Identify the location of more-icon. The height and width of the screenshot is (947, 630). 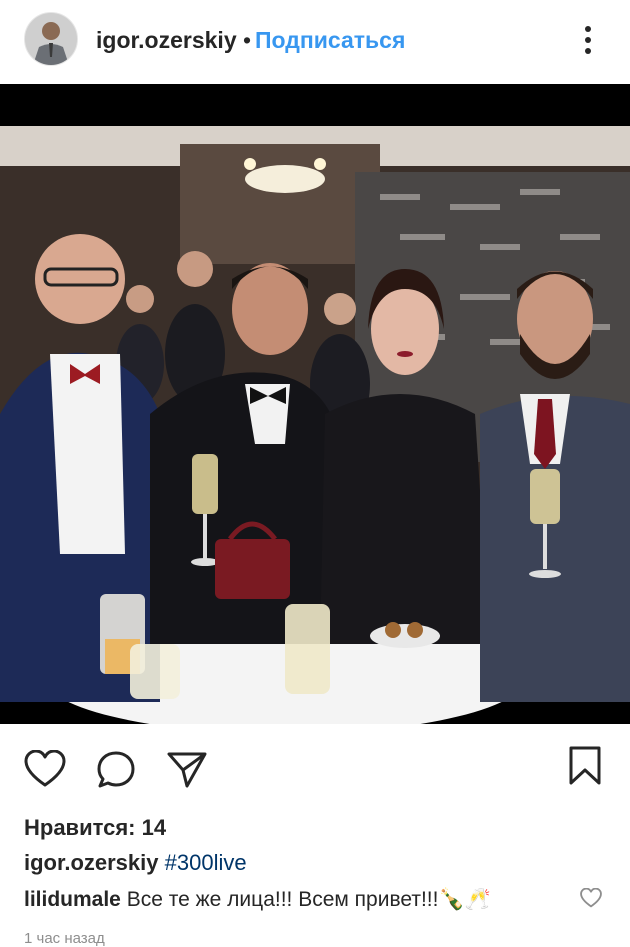
(588, 40).